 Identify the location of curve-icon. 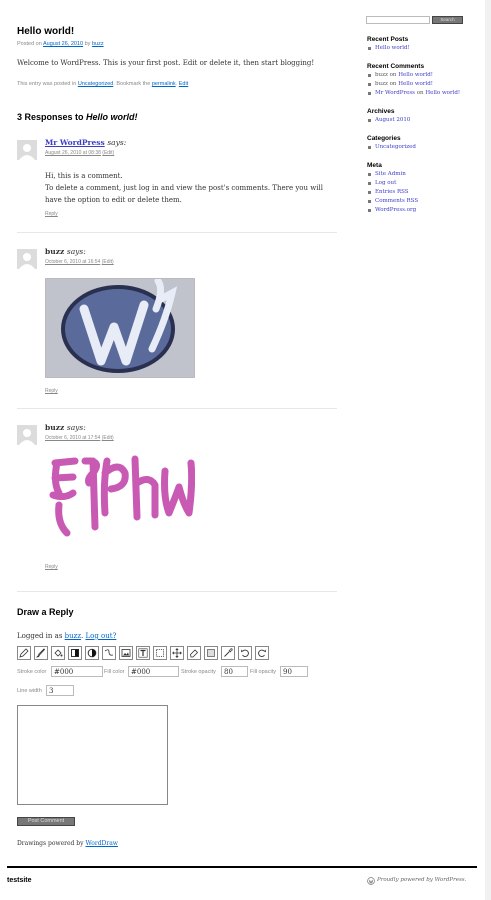
(109, 653).